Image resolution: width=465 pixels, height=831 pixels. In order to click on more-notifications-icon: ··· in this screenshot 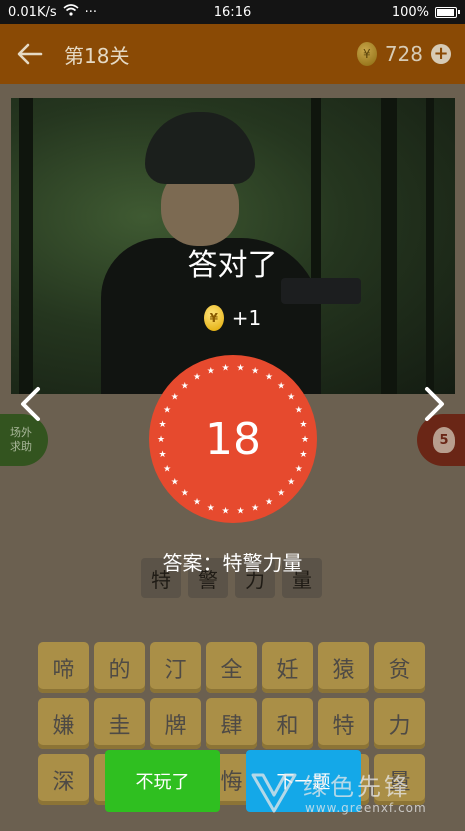, I will do `click(91, 12)`.